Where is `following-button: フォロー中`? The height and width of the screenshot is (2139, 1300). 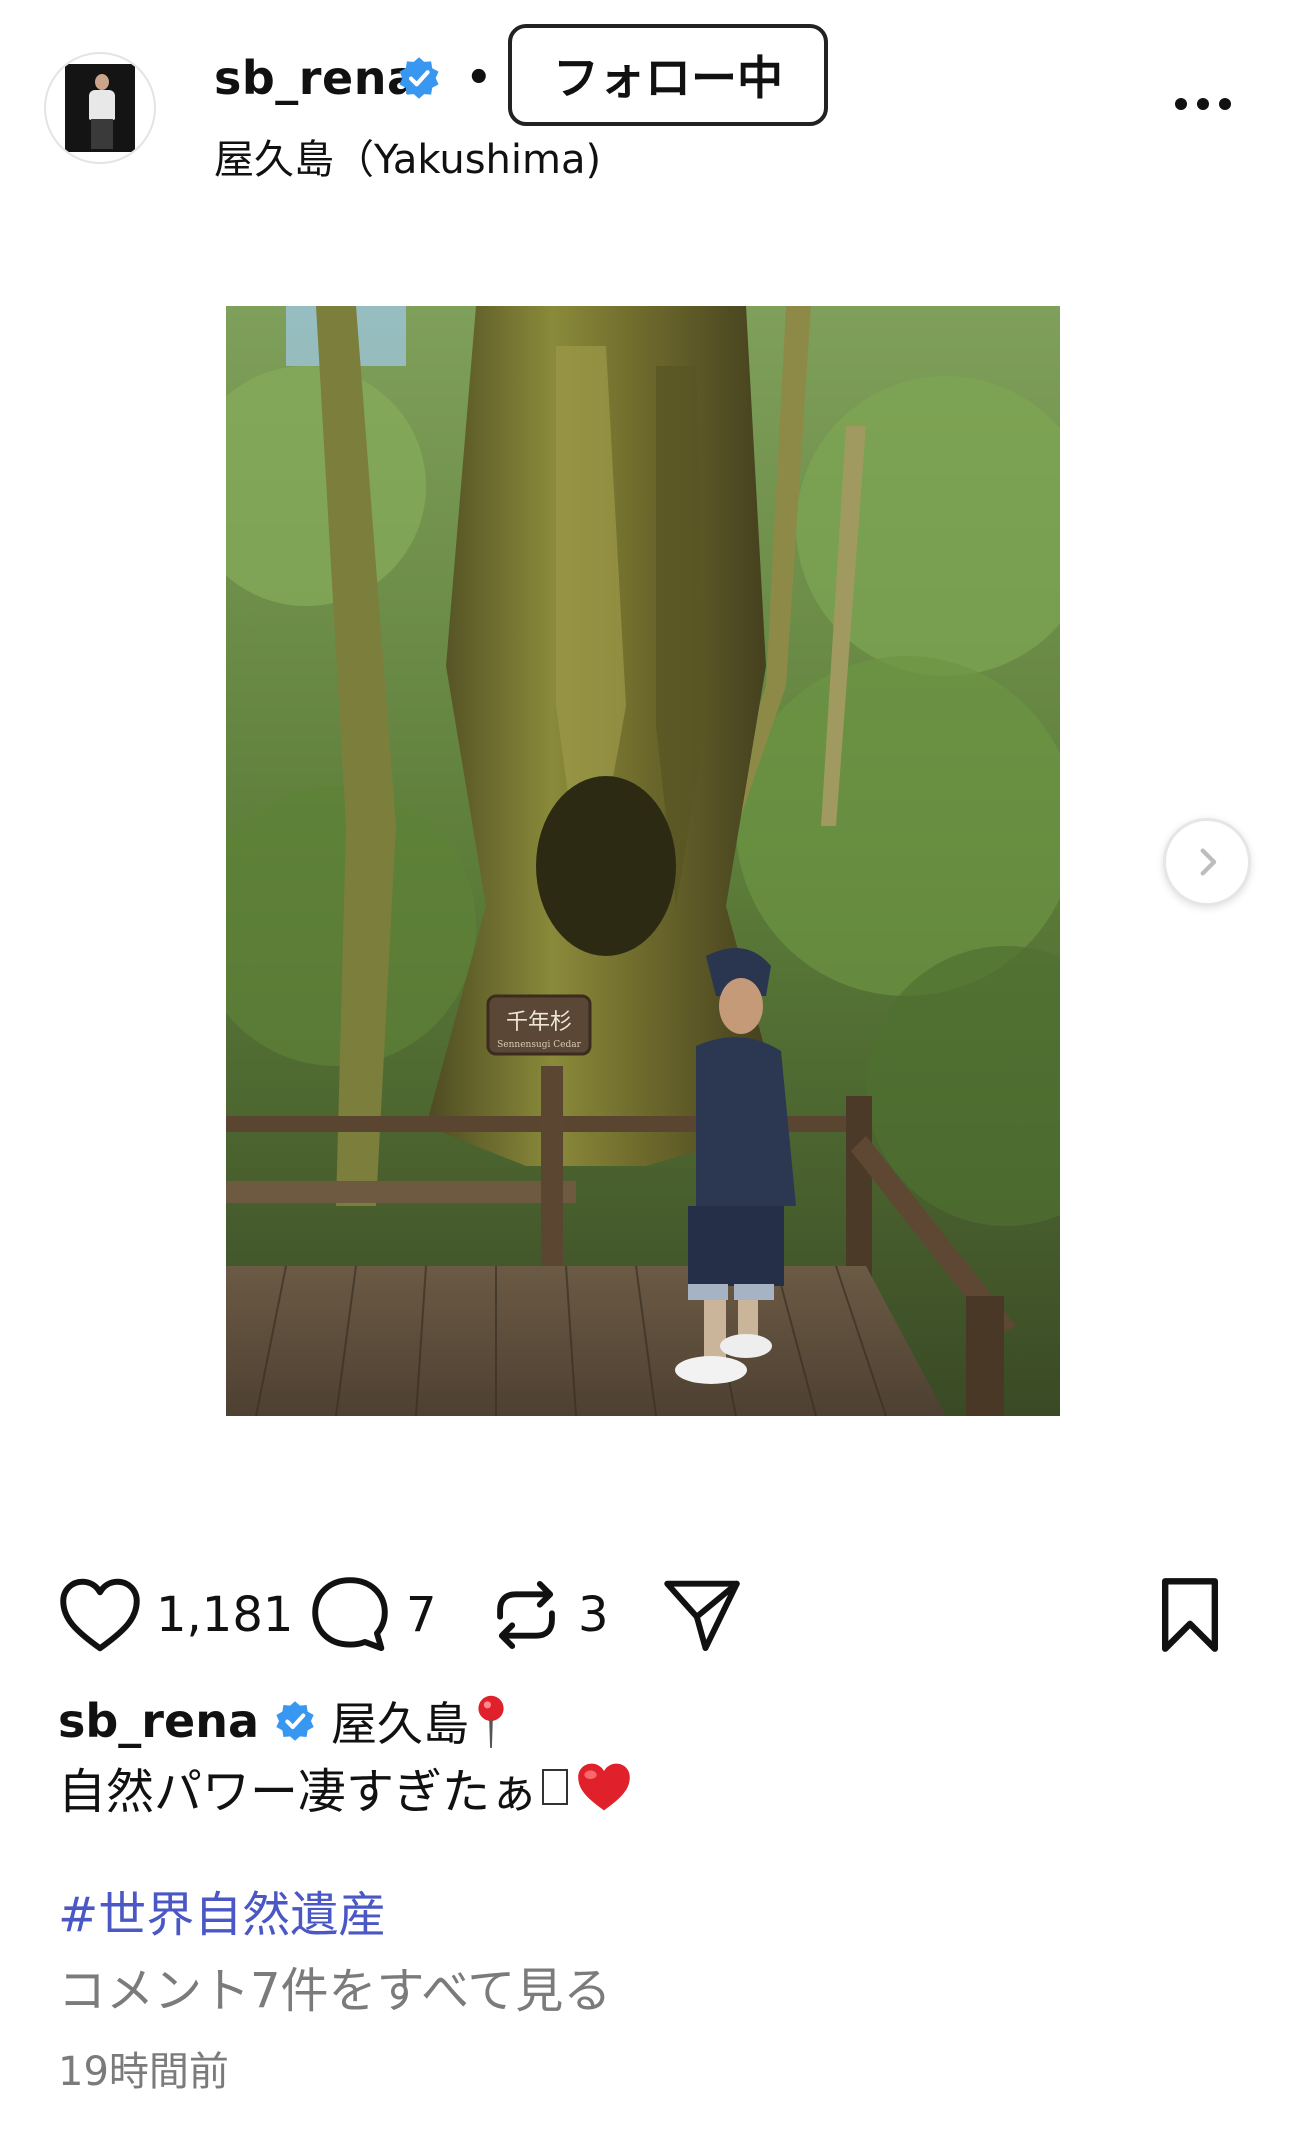
following-button: フォロー中 is located at coordinates (668, 75).